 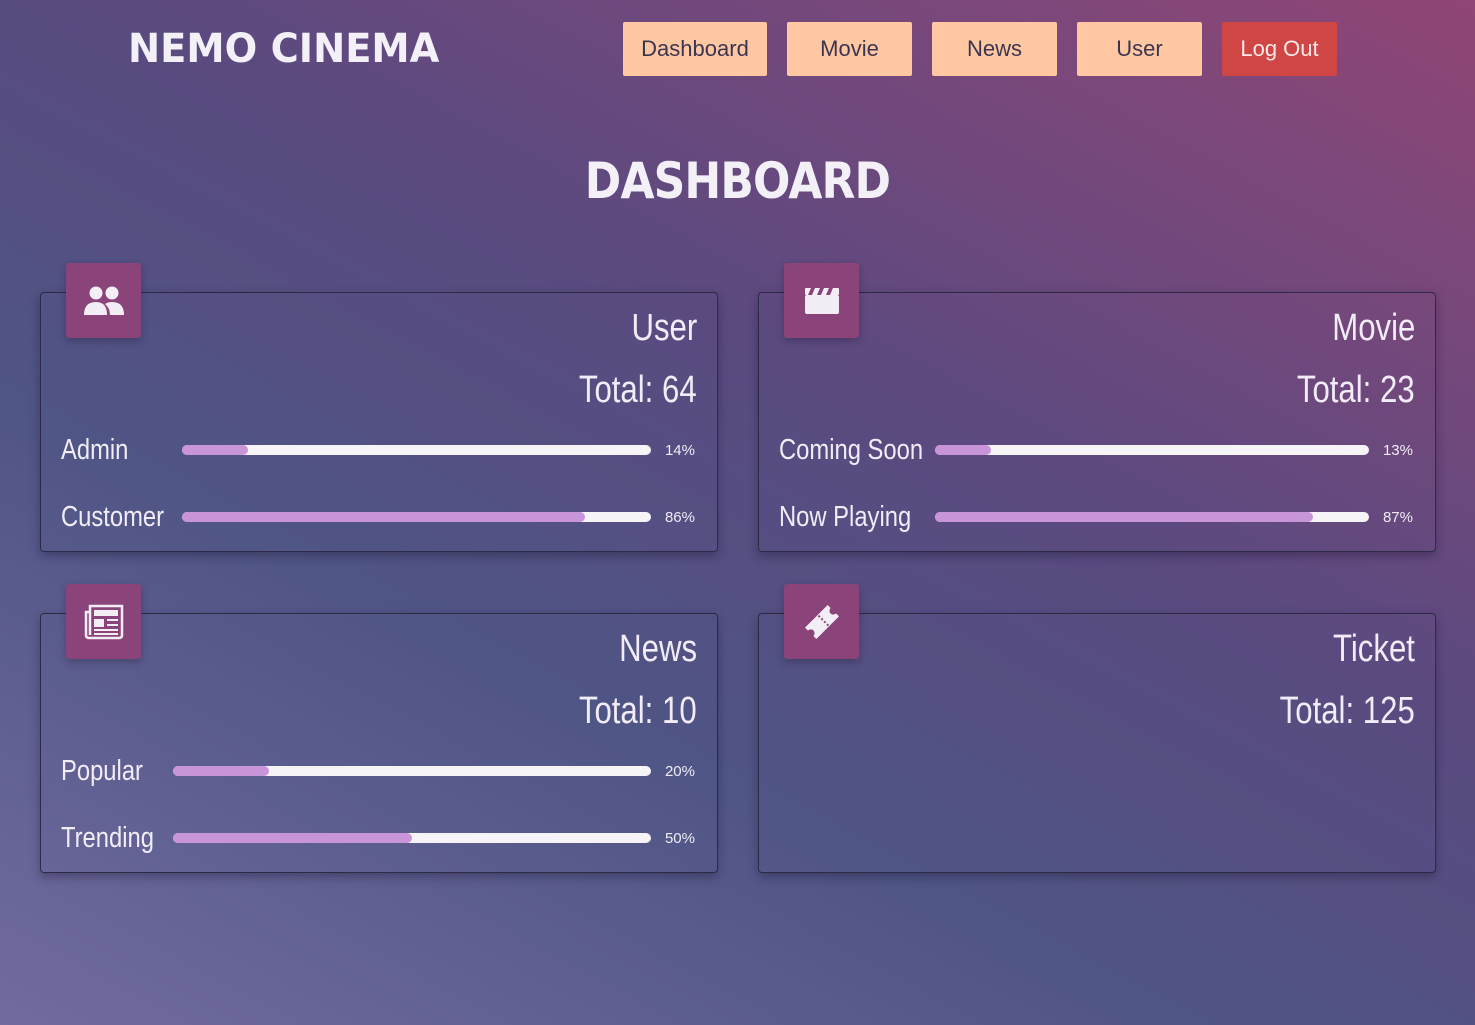 I want to click on stat-percent: 20%, so click(x=679, y=771).